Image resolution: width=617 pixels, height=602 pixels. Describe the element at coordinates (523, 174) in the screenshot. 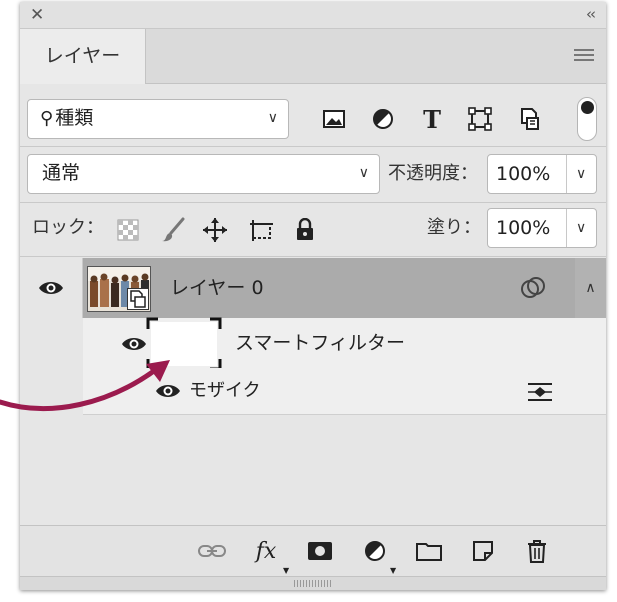

I see `opacity-value: 100%` at that location.